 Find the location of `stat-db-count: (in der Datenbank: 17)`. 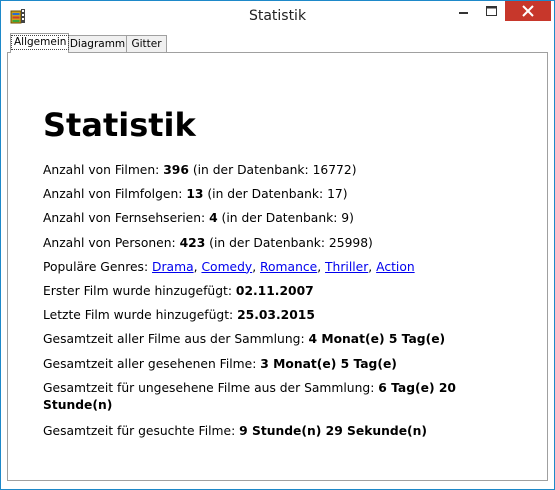

stat-db-count: (in der Datenbank: 17) is located at coordinates (277, 194).